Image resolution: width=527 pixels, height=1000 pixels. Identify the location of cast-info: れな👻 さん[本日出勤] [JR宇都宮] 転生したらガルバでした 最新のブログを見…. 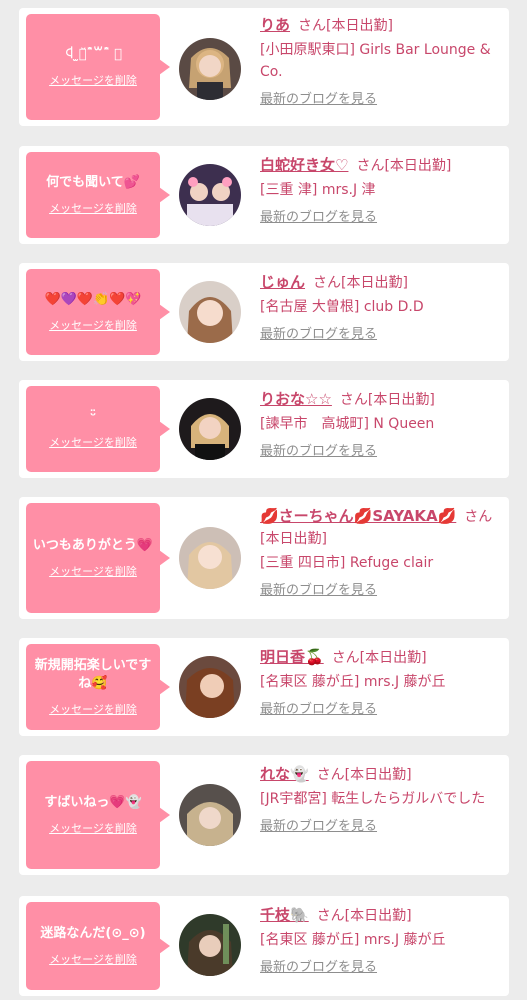
(378, 800).